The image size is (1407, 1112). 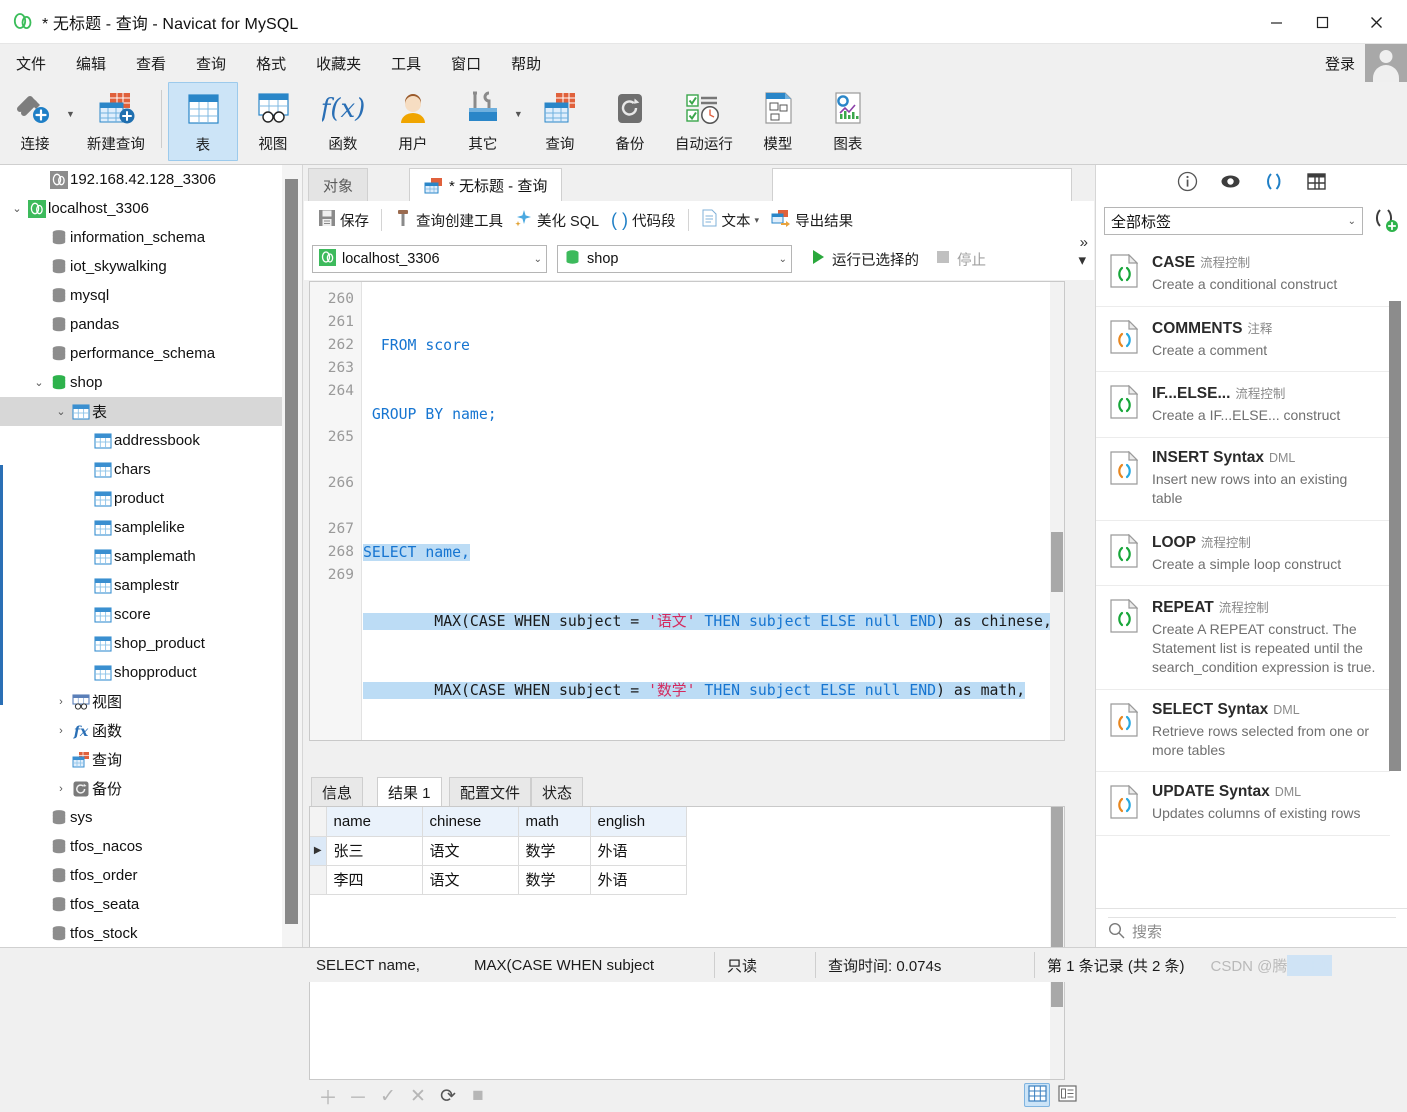 I want to click on menu-format: 格式, so click(x=271, y=63).